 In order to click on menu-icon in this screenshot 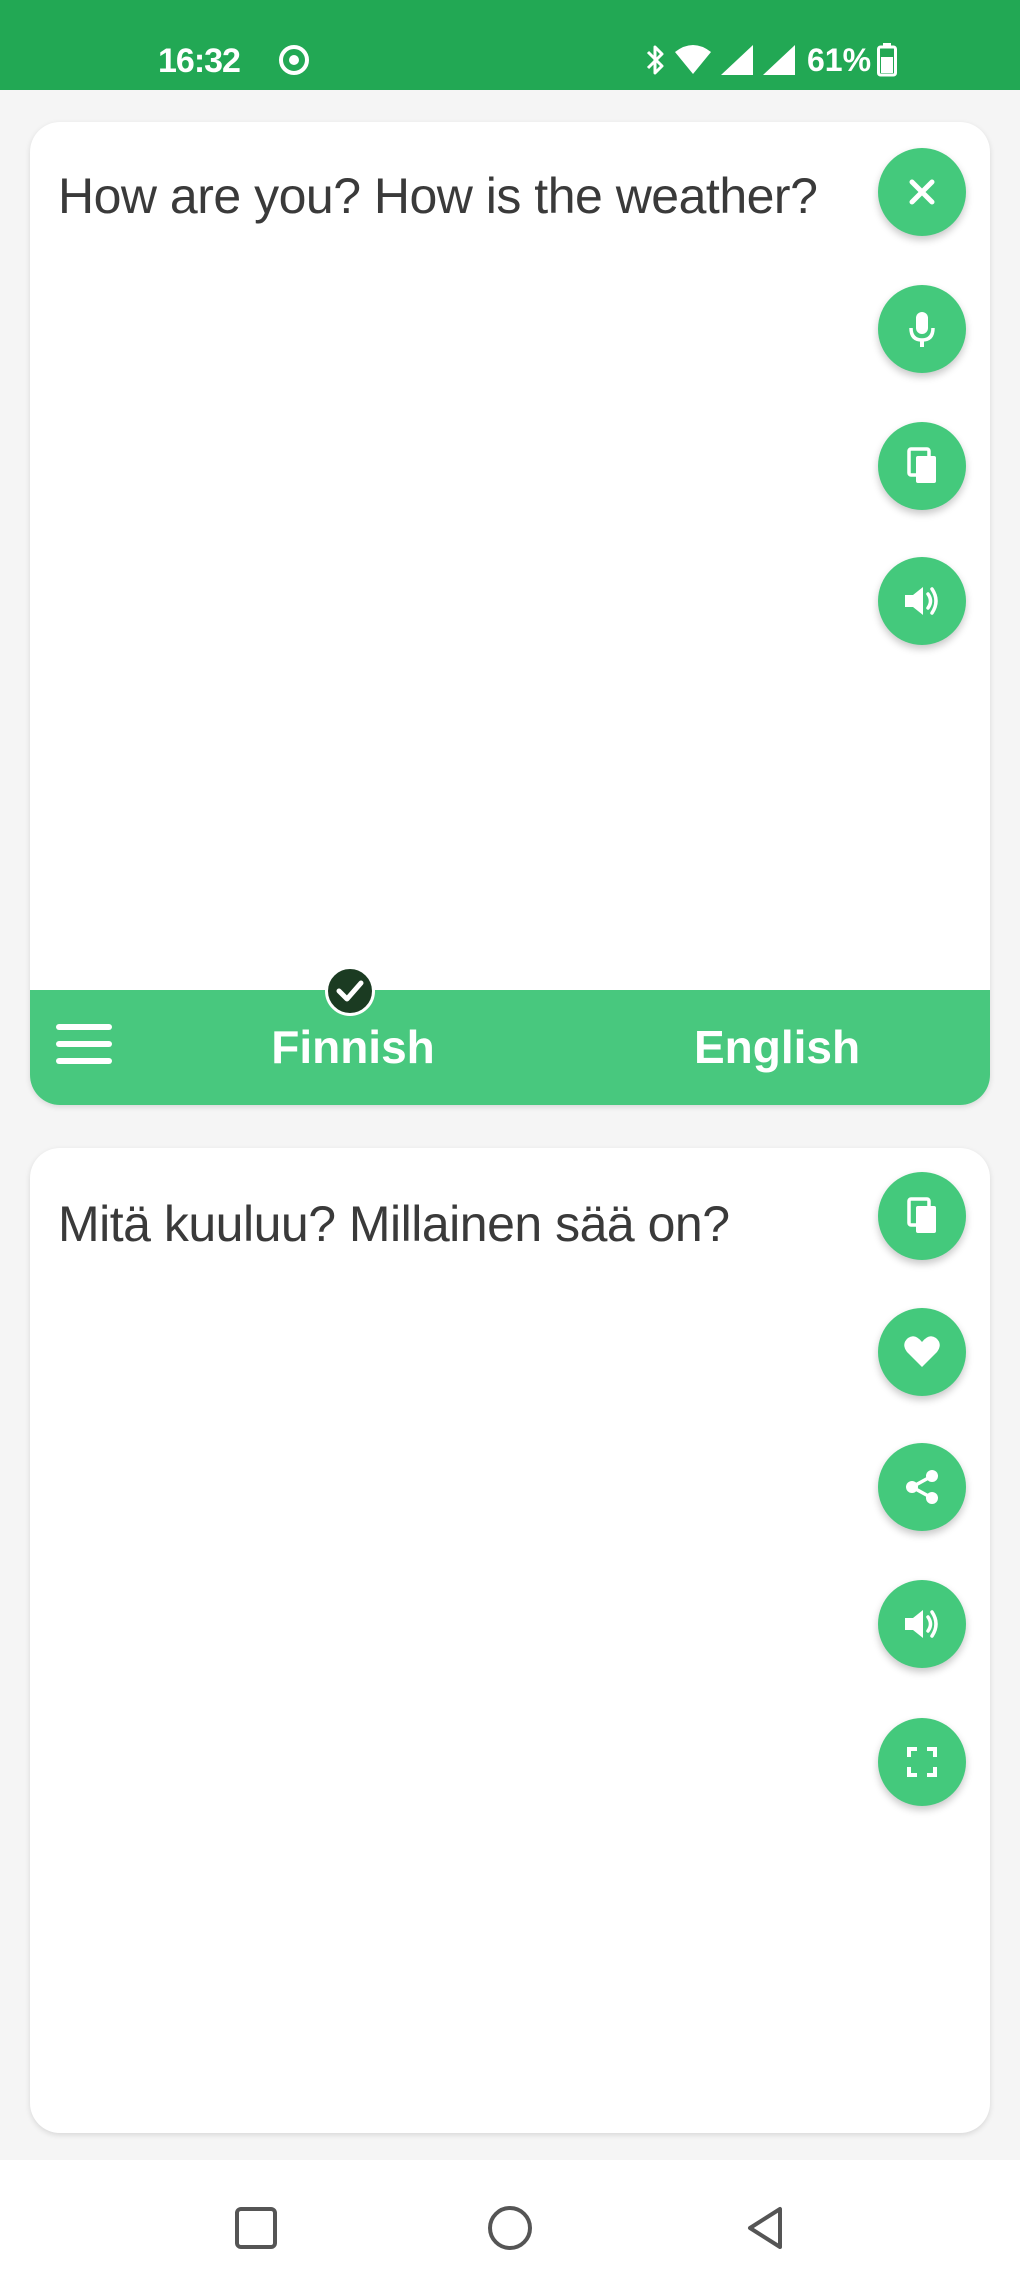, I will do `click(84, 1048)`.